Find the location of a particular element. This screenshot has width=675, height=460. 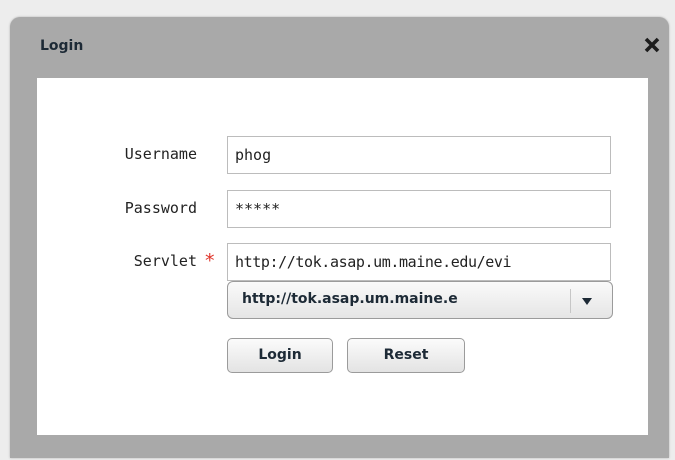

servlet-label: Servlet is located at coordinates (165, 261).